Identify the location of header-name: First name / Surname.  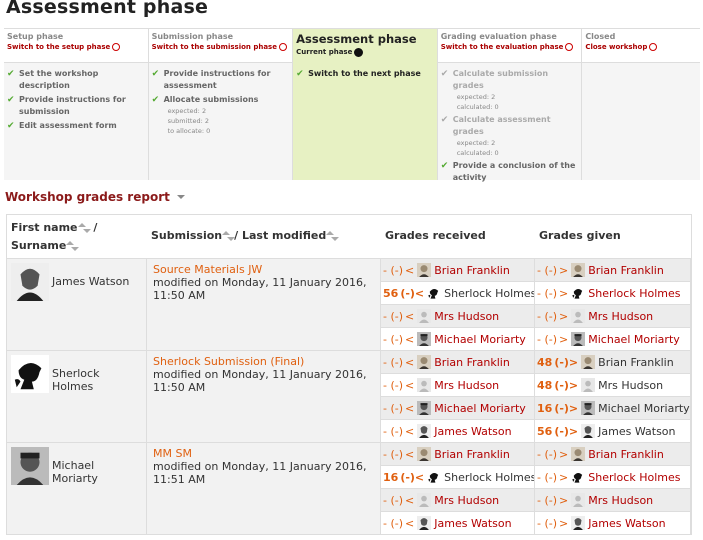
(77, 236).